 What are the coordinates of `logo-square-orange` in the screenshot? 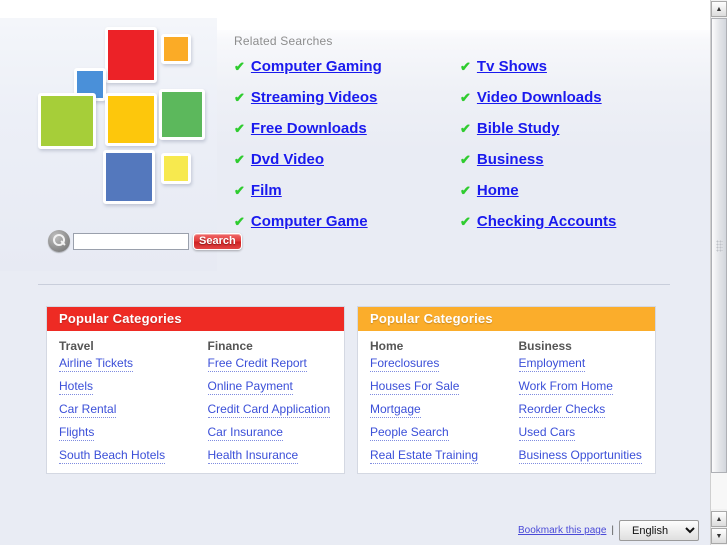 It's located at (176, 49).